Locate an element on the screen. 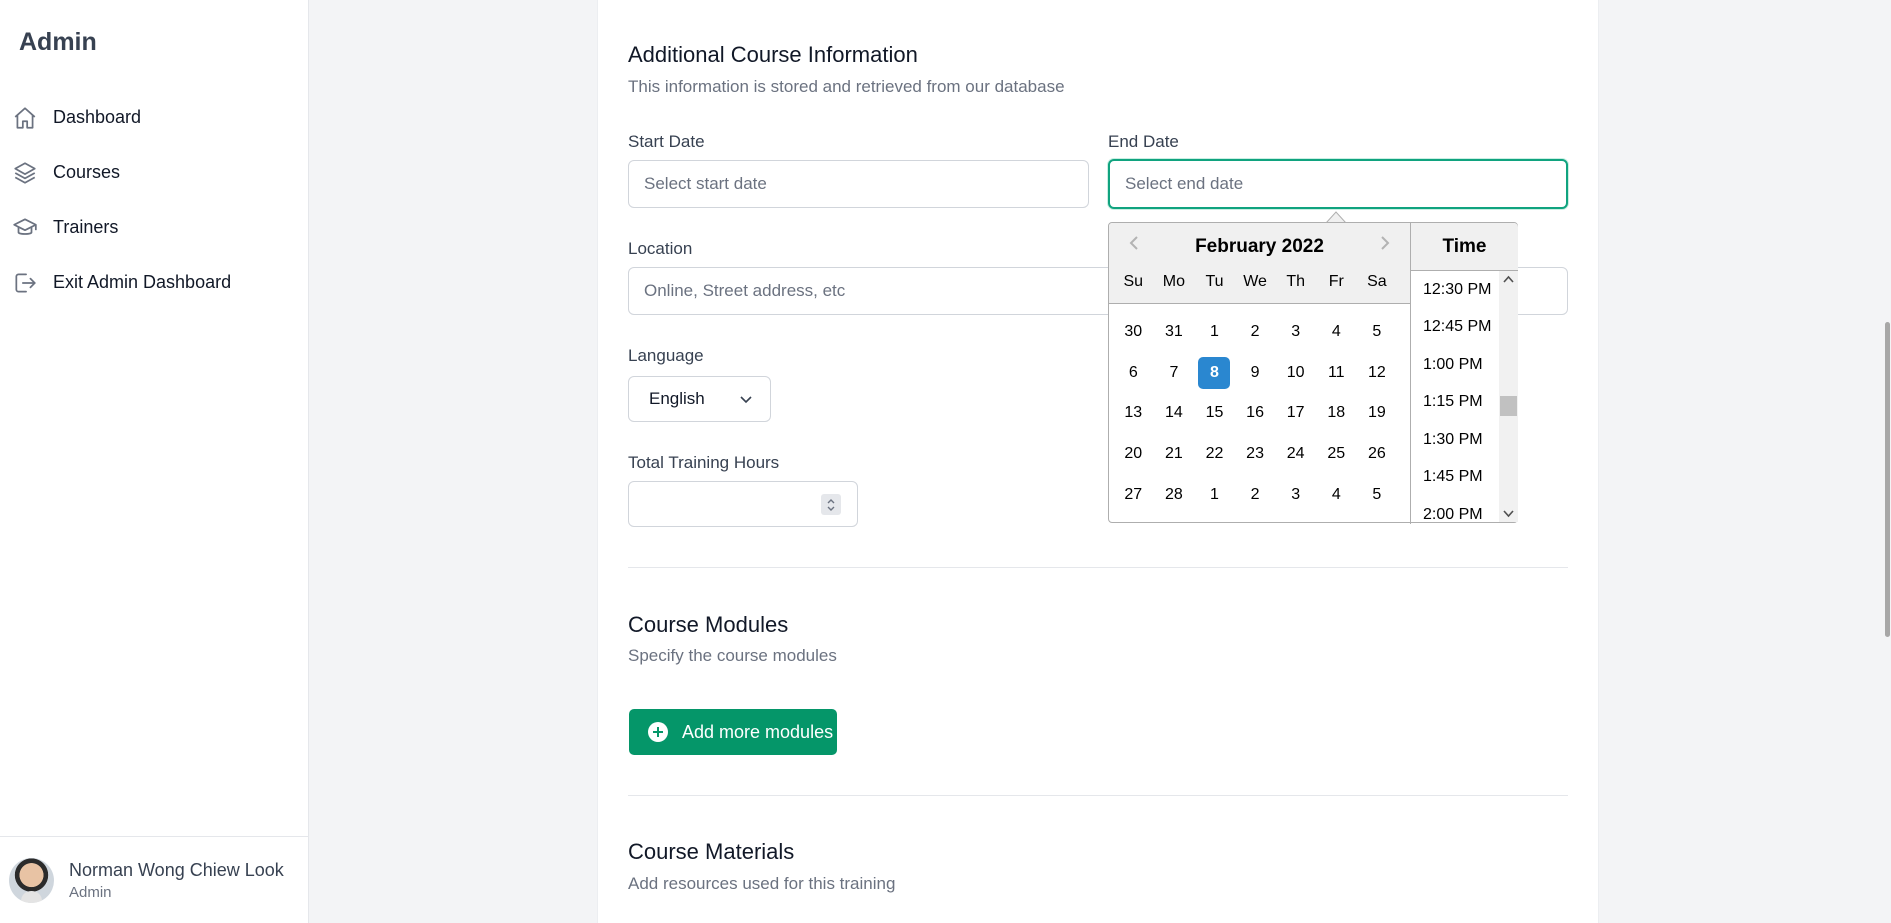 The image size is (1891, 923). calendar-day: 18 is located at coordinates (1336, 413).